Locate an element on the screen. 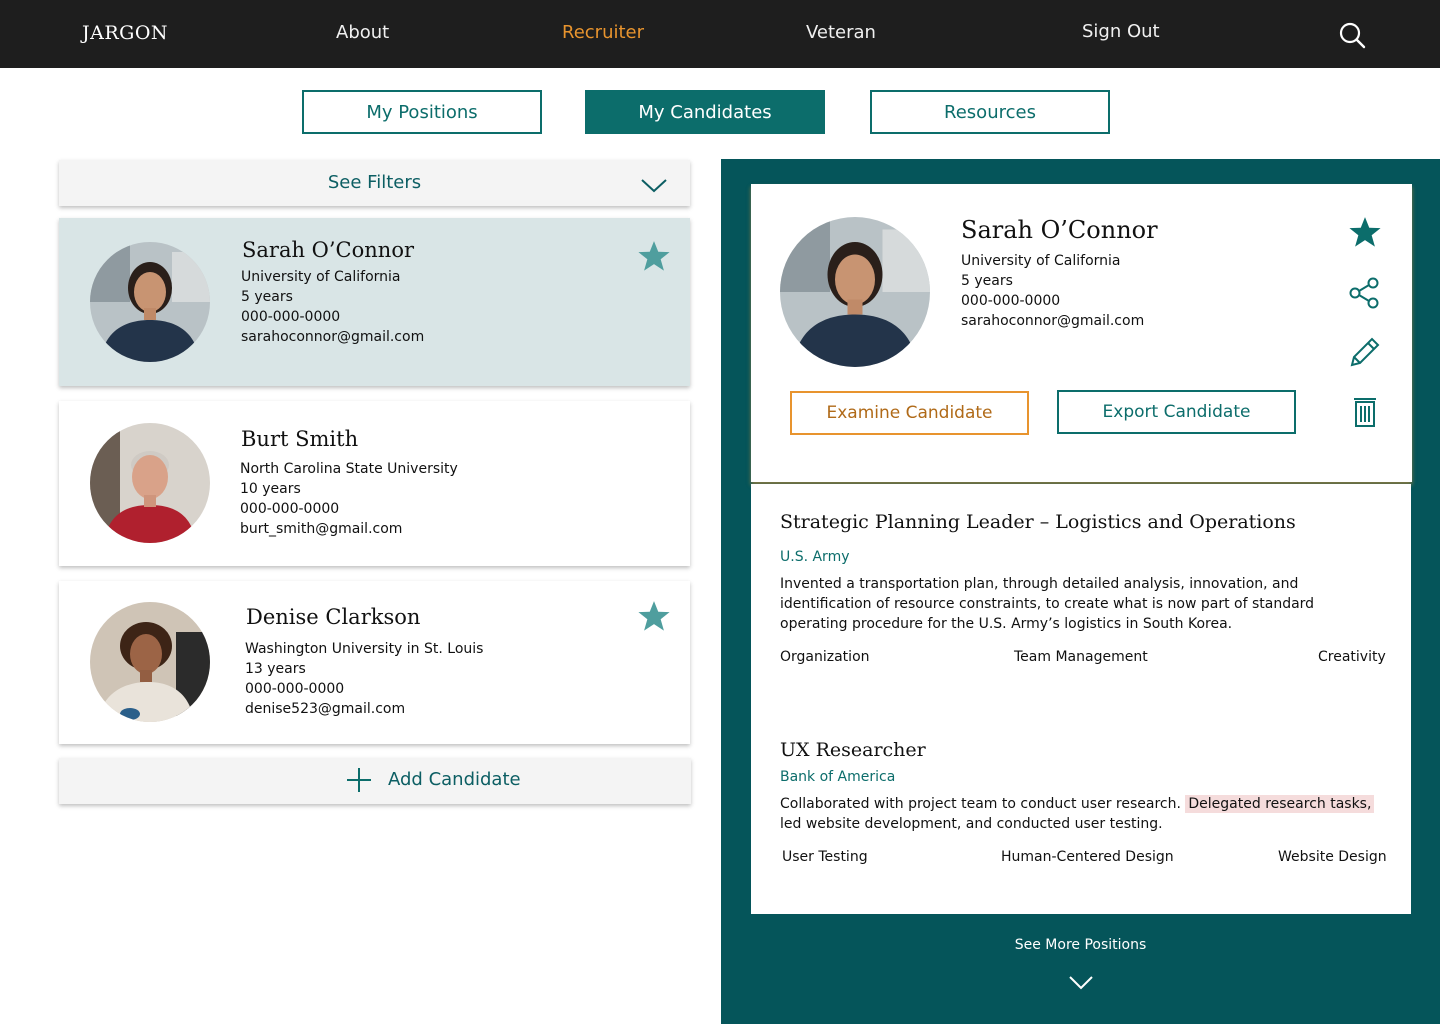  examine-candidate-button: Examine Candidate is located at coordinates (909, 413).